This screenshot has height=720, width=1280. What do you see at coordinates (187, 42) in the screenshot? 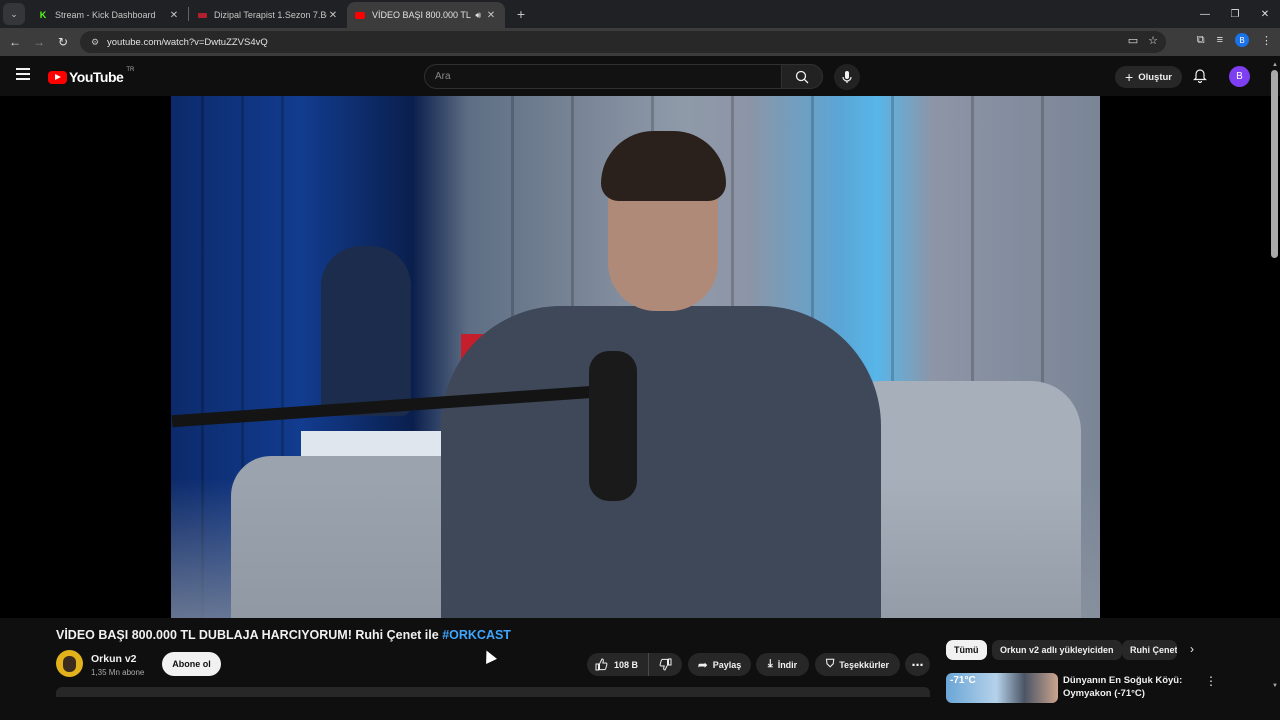
I see `url-text: youtube.com/watch?v=DwtuZZVS4vQ` at bounding box center [187, 42].